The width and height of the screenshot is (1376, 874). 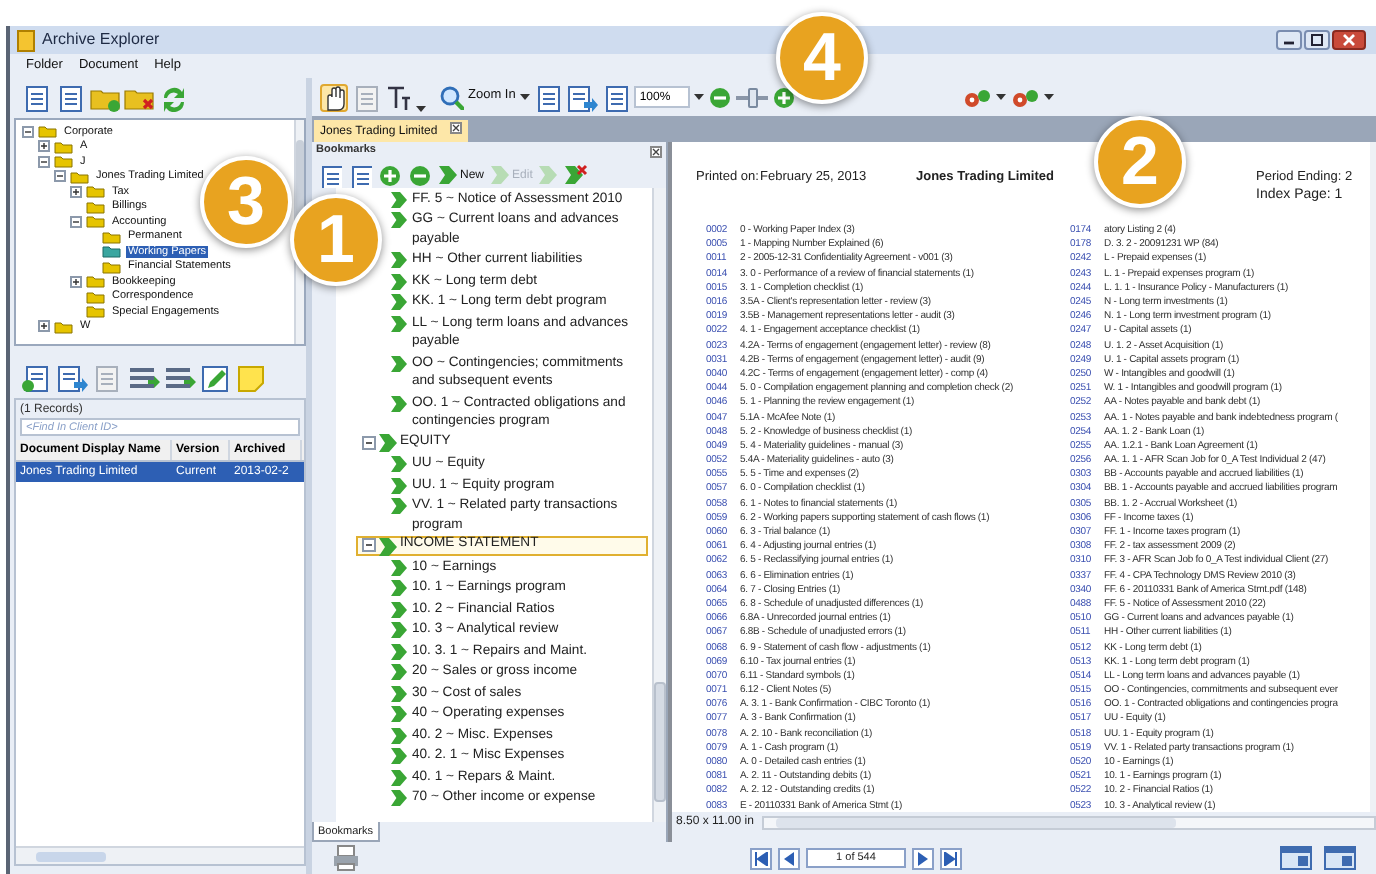 I want to click on previous-page-button, so click(x=789, y=858).